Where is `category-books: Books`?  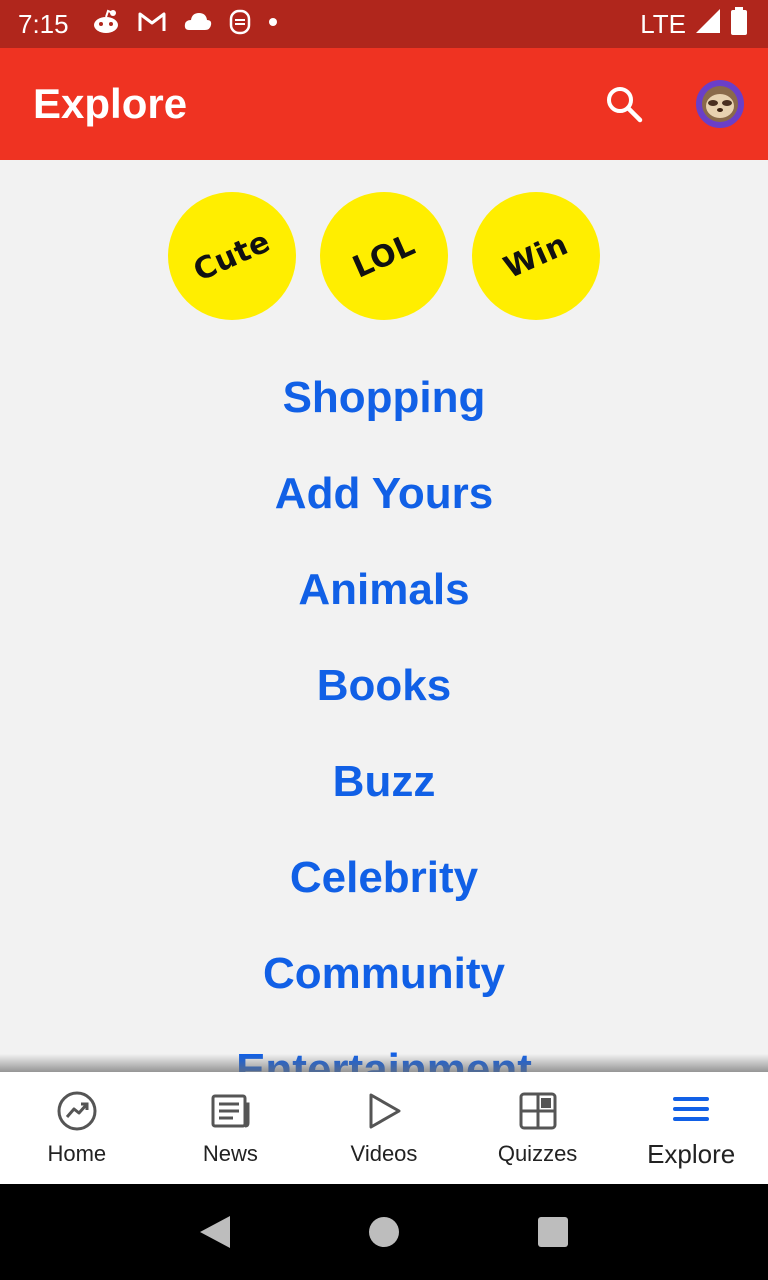
category-books: Books is located at coordinates (384, 686).